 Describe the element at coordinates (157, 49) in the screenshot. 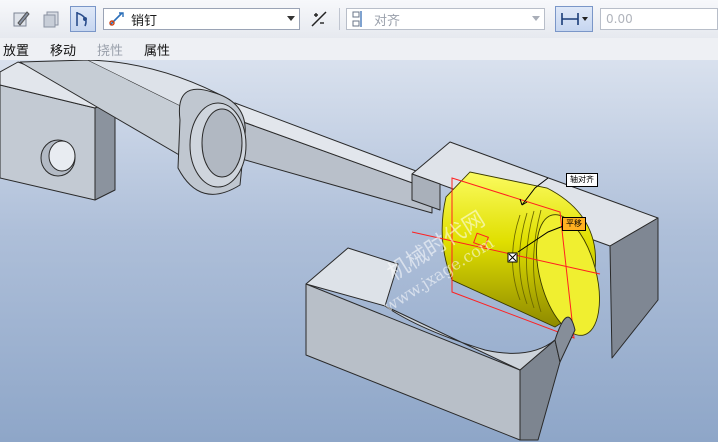

I see `tab-properties: 属性` at that location.